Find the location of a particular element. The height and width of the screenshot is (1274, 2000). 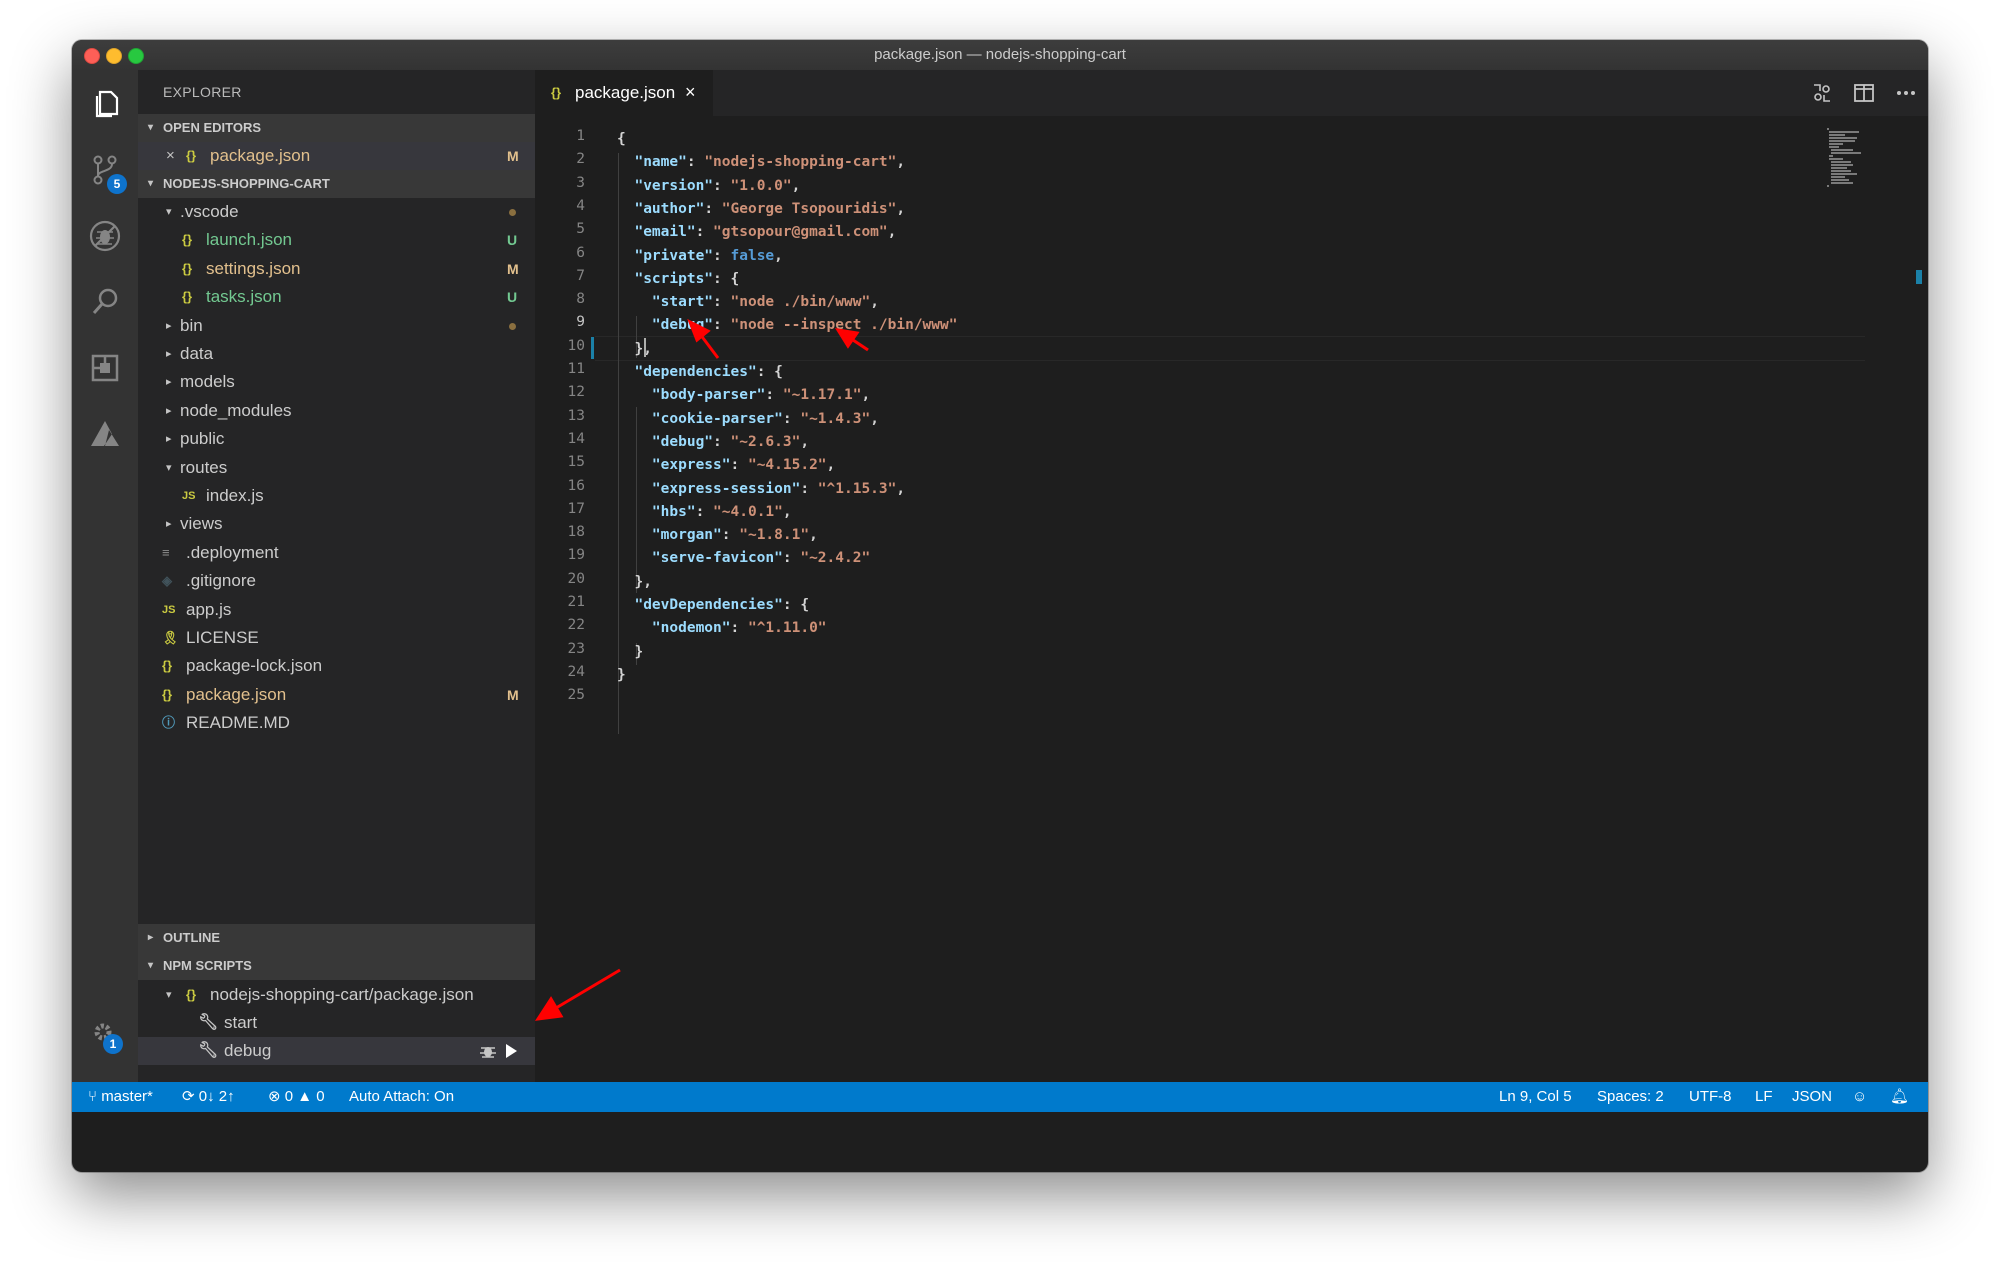

source-control-icon: 5 is located at coordinates (107, 173).